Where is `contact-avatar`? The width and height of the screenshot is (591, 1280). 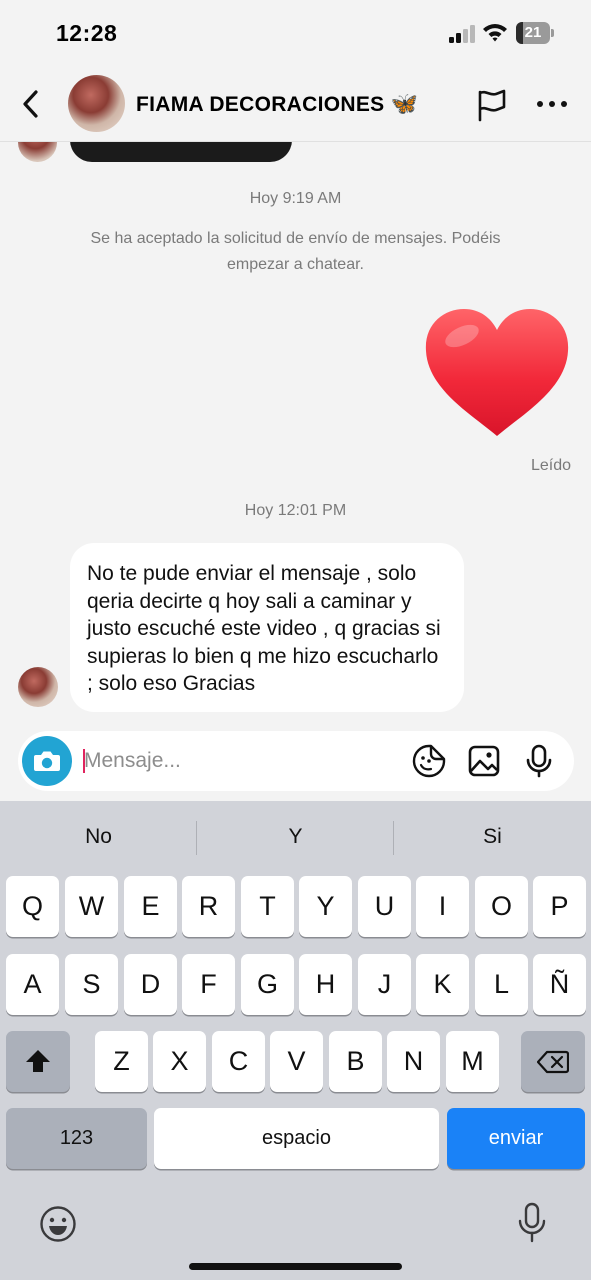
contact-avatar is located at coordinates (96, 103).